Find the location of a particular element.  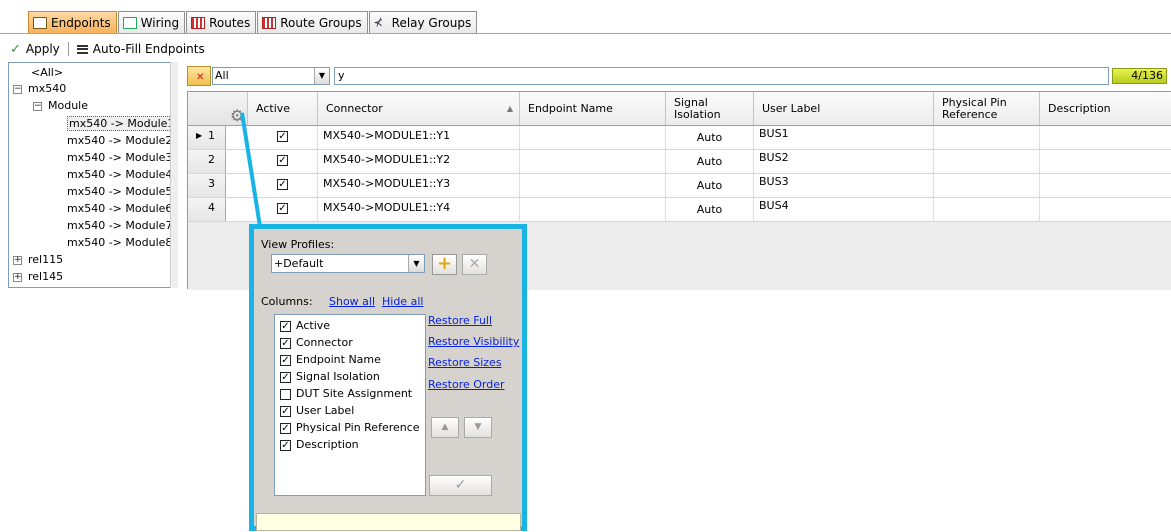

column-header-description: Description is located at coordinates (1105, 109).